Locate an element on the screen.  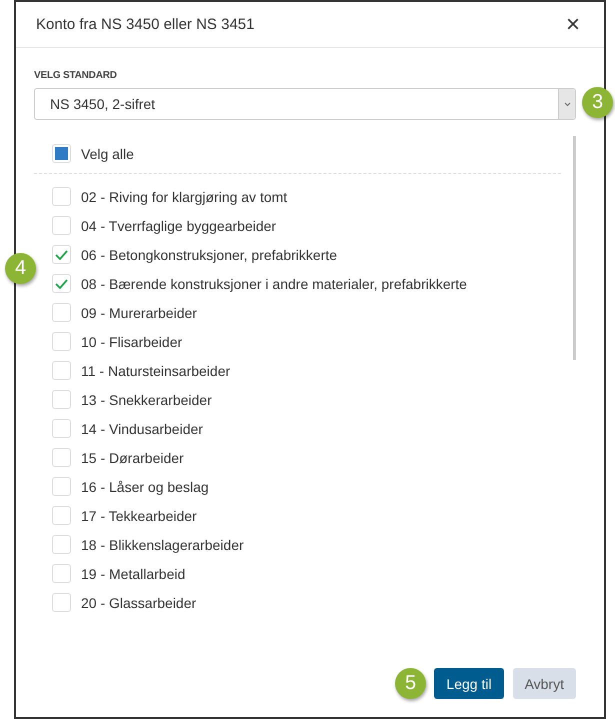
checkbox-label: 16 - Låser og beslag is located at coordinates (145, 486).